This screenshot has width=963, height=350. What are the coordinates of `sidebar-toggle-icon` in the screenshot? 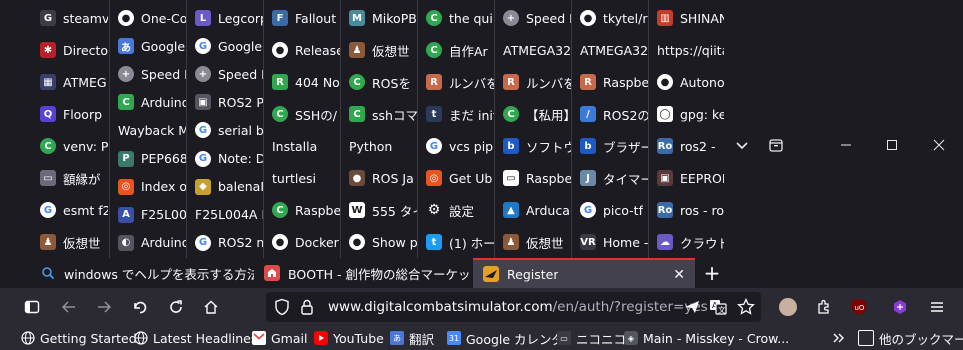 It's located at (32, 307).